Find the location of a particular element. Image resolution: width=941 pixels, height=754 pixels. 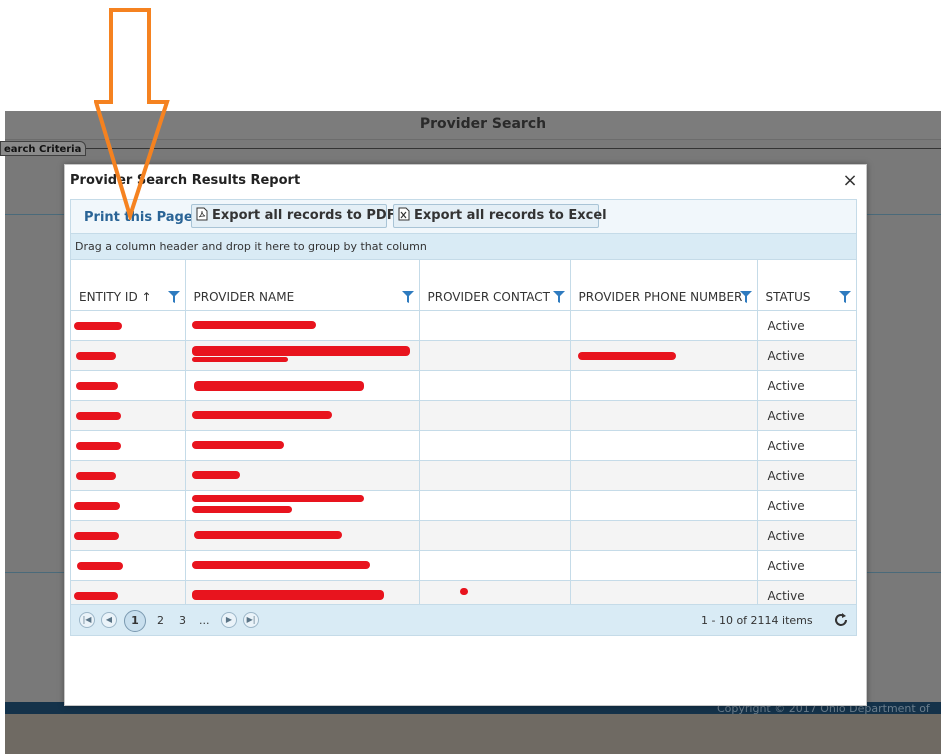

search-criteria-tab: earch Criteria is located at coordinates (43, 148).